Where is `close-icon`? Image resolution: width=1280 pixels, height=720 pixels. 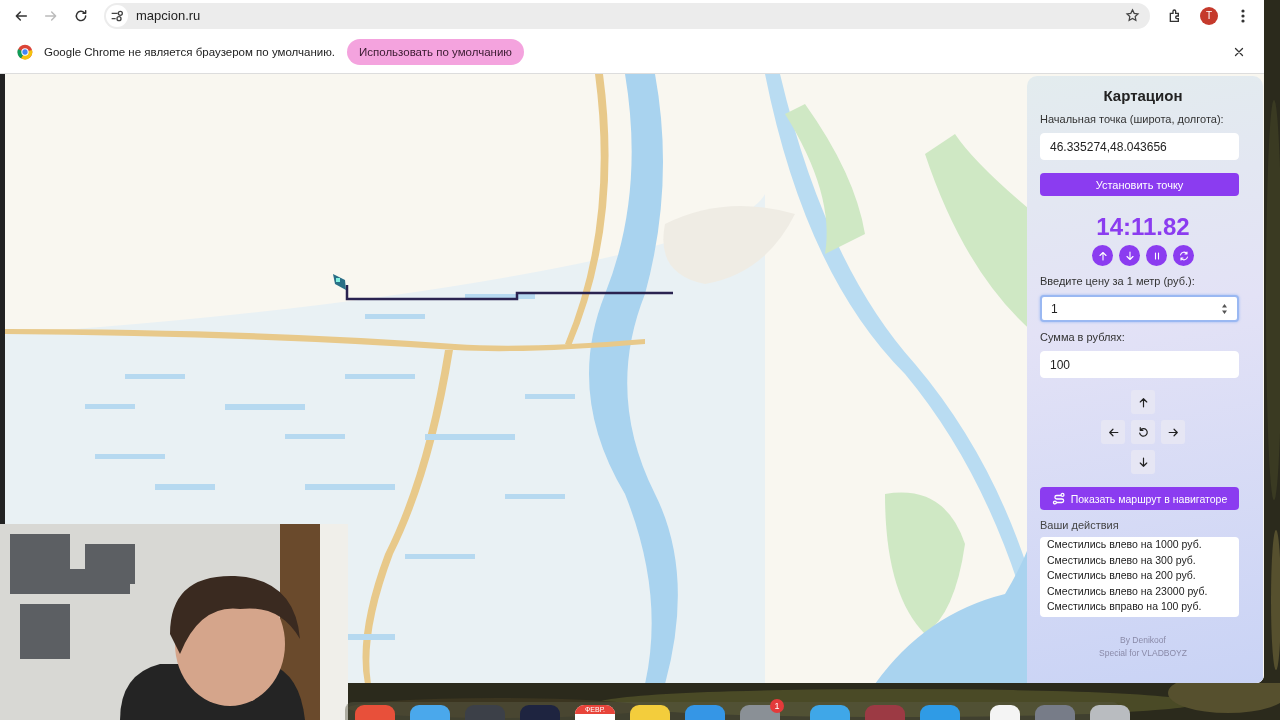
close-icon is located at coordinates (1239, 52).